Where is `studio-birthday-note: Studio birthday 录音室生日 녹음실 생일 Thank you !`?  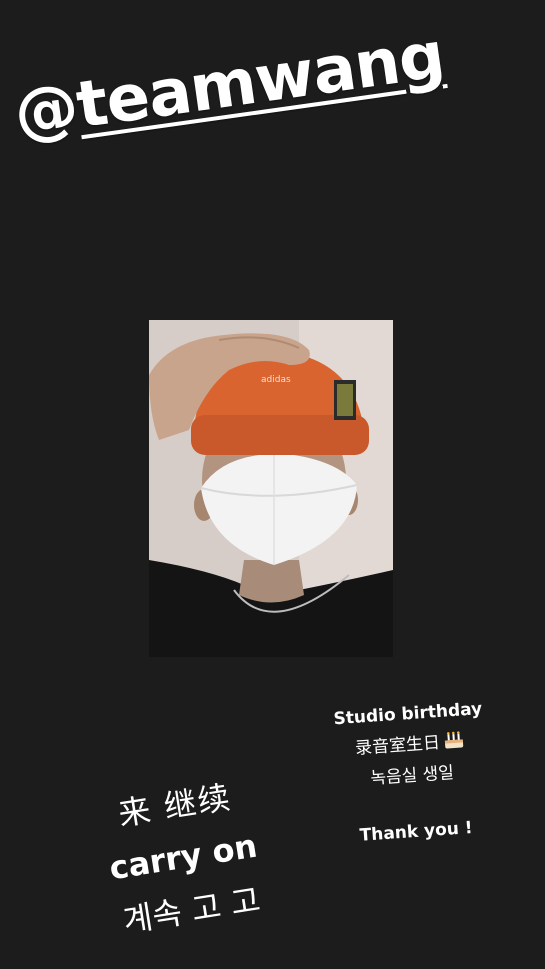
studio-birthday-note: Studio birthday 录音室生日 녹음실 생일 Thank you ! is located at coordinates (411, 773).